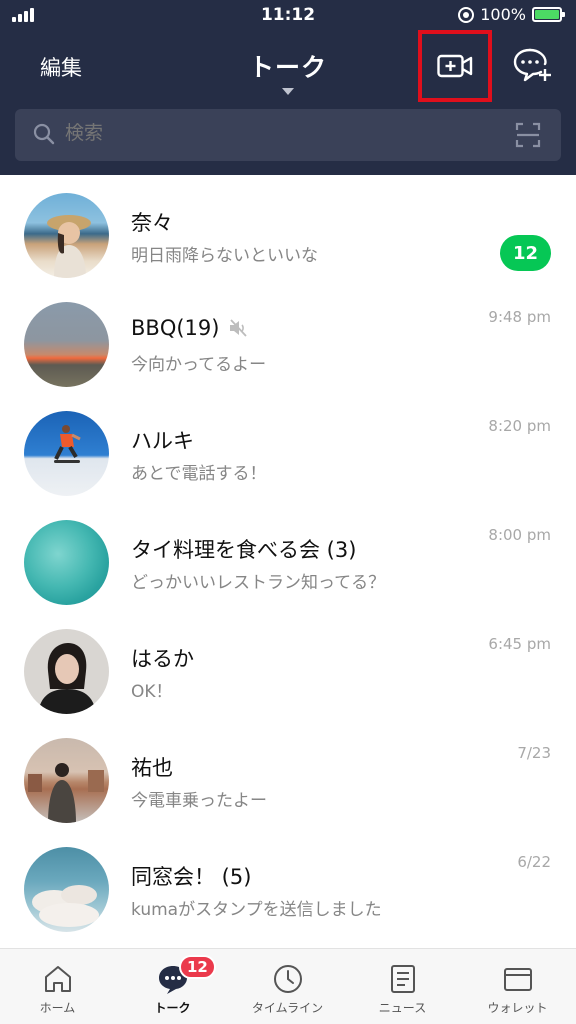  I want to click on search-input, so click(275, 133).